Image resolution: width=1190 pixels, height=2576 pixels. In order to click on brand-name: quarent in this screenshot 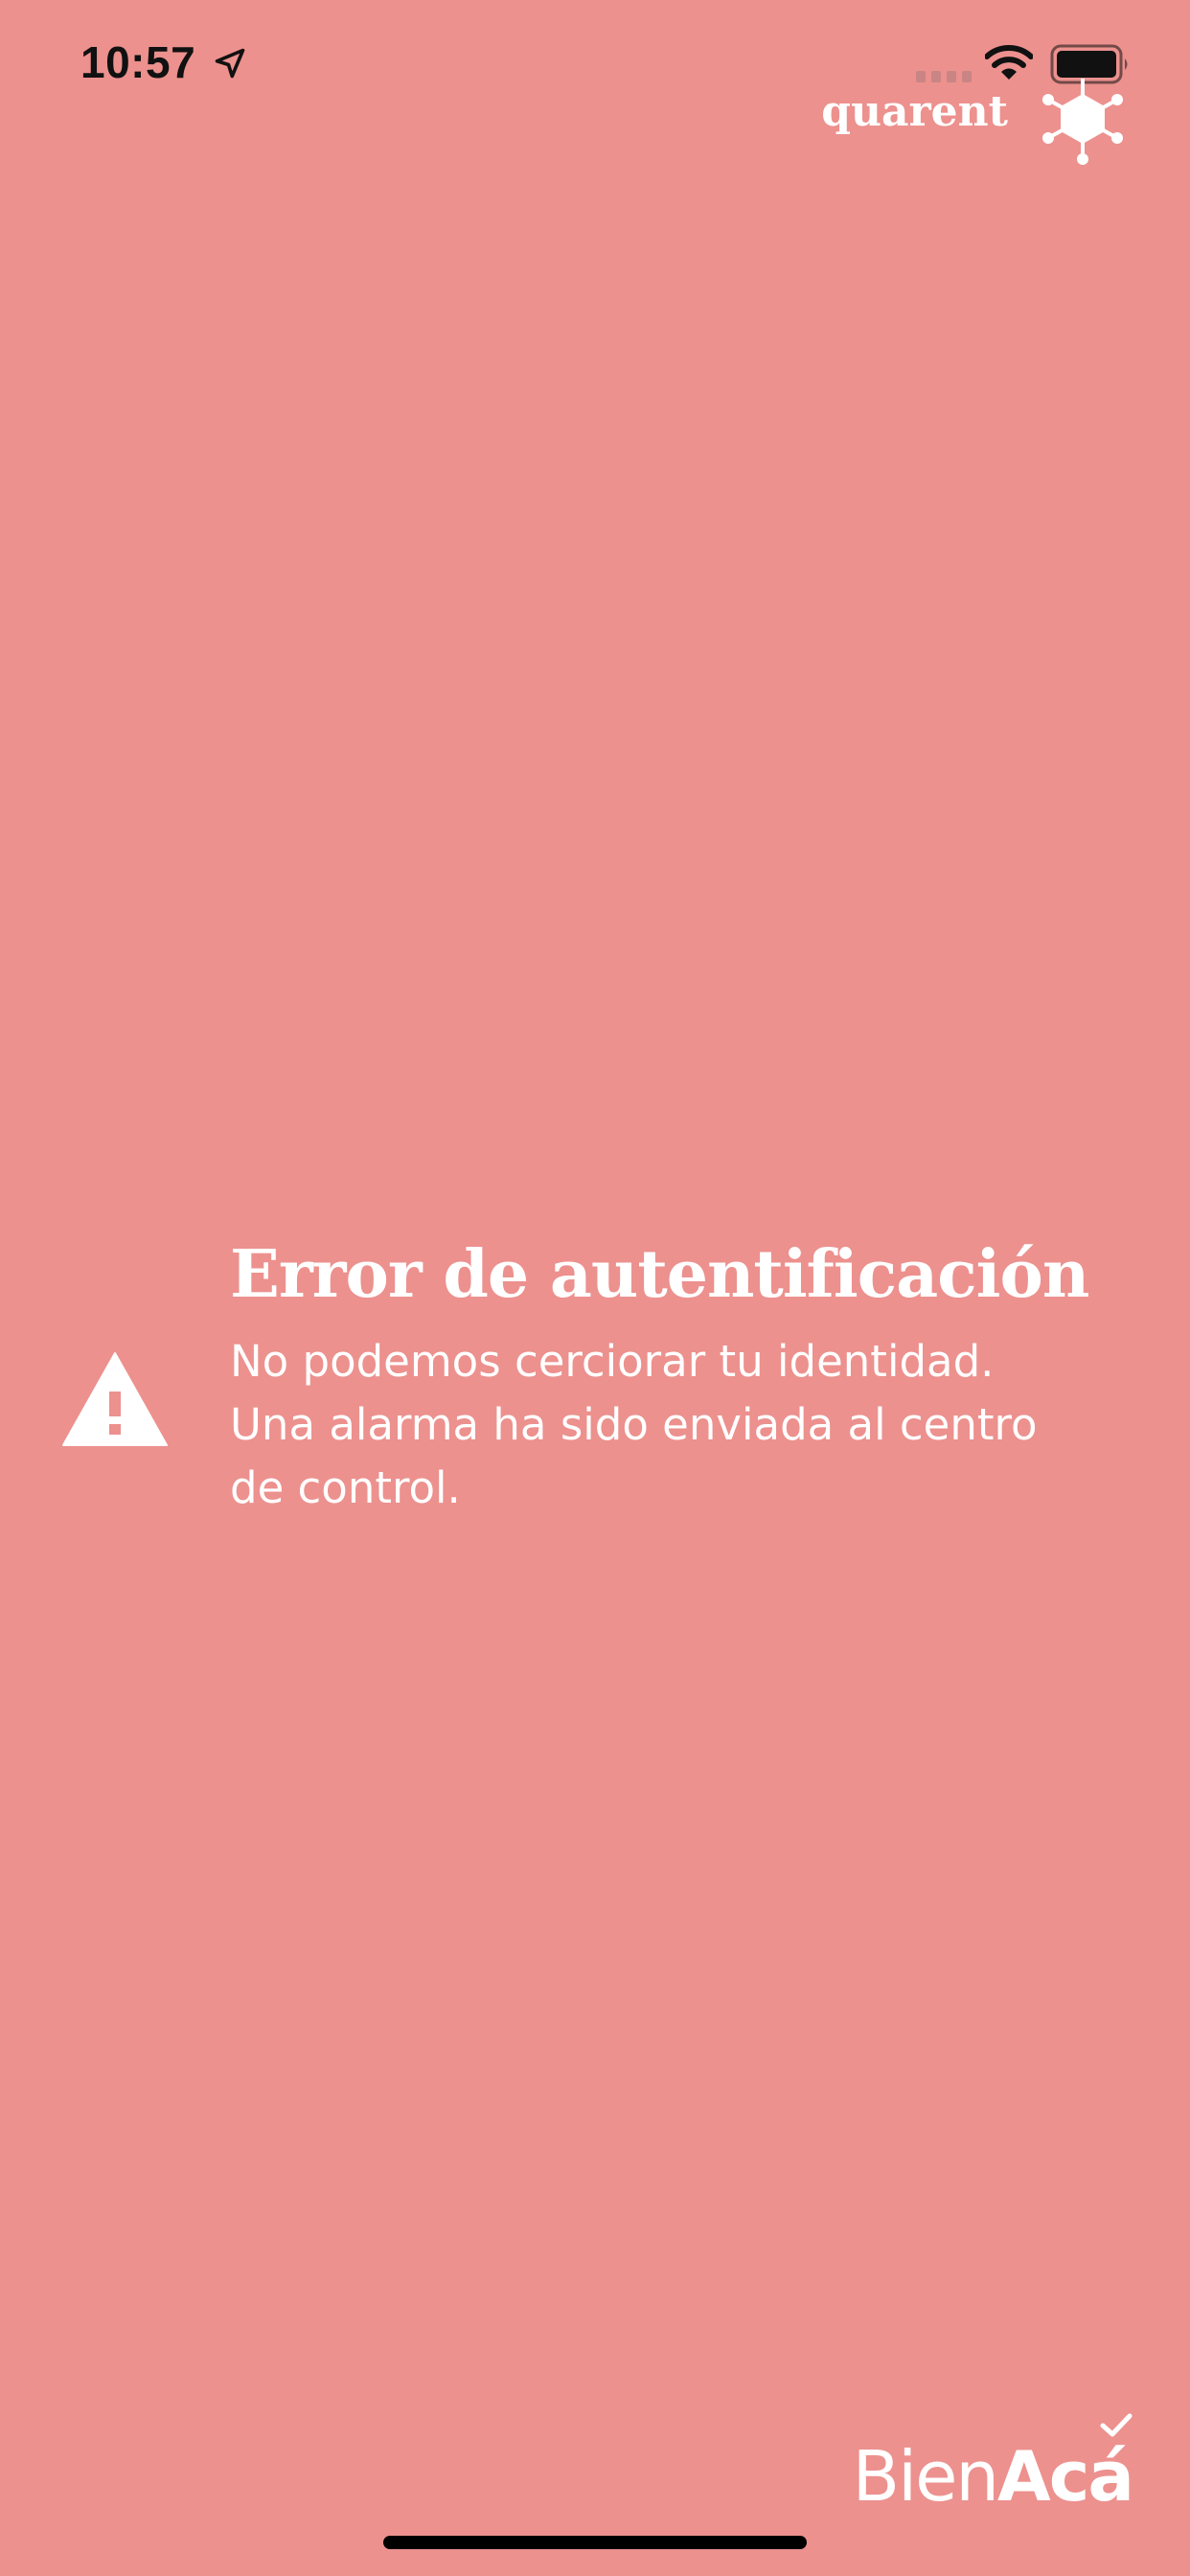, I will do `click(915, 111)`.